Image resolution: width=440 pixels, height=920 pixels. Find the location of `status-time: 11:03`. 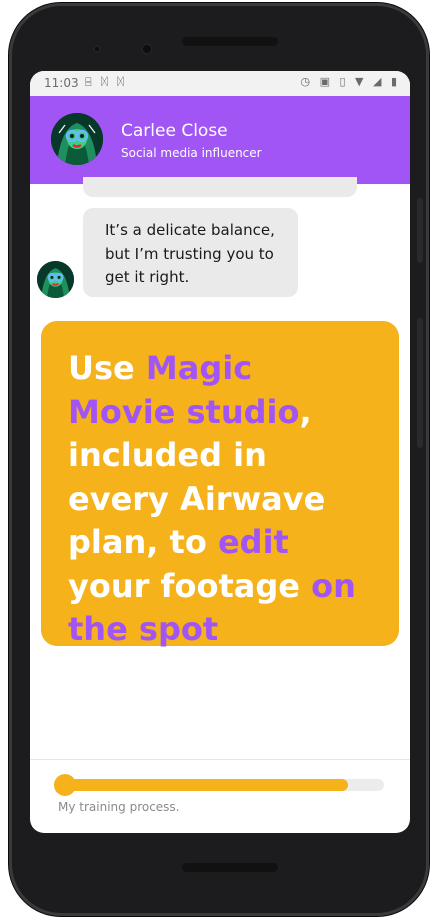

status-time: 11:03 is located at coordinates (61, 83).